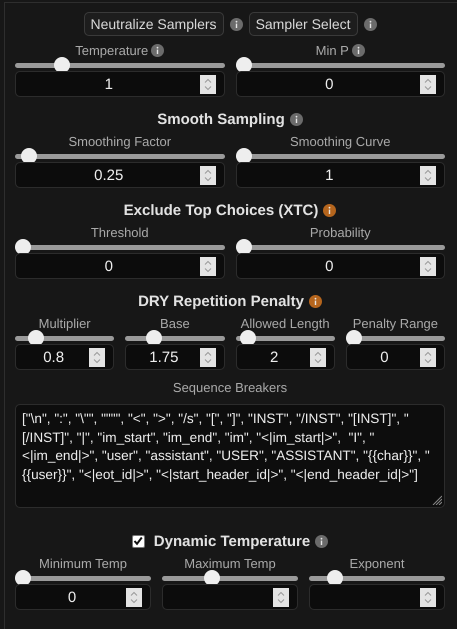 The image size is (457, 629). I want to click on section-title: DRY Repetition Penalty, so click(221, 301).